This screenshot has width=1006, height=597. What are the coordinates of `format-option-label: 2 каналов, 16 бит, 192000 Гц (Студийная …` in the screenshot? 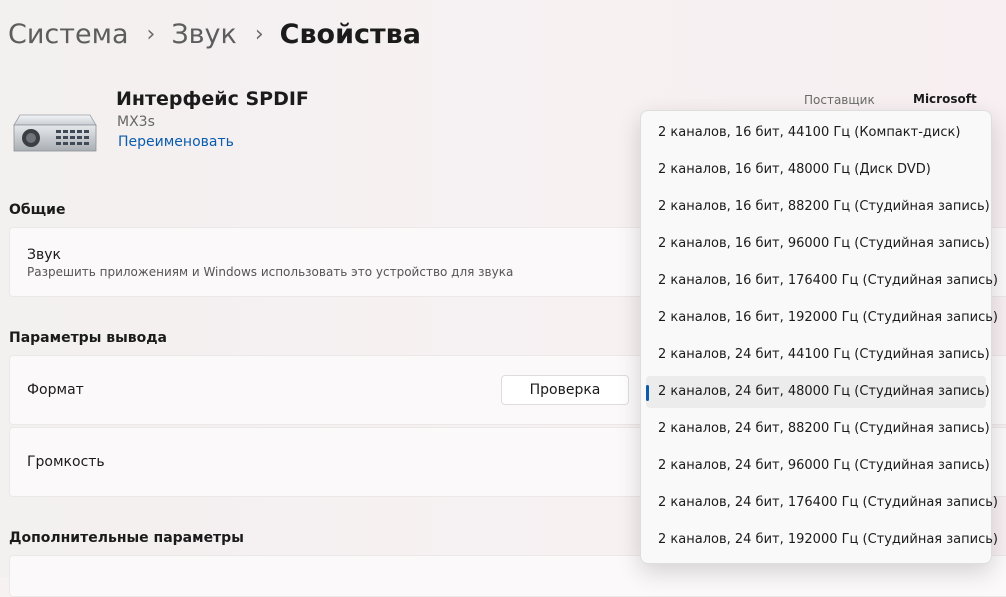 It's located at (828, 317).